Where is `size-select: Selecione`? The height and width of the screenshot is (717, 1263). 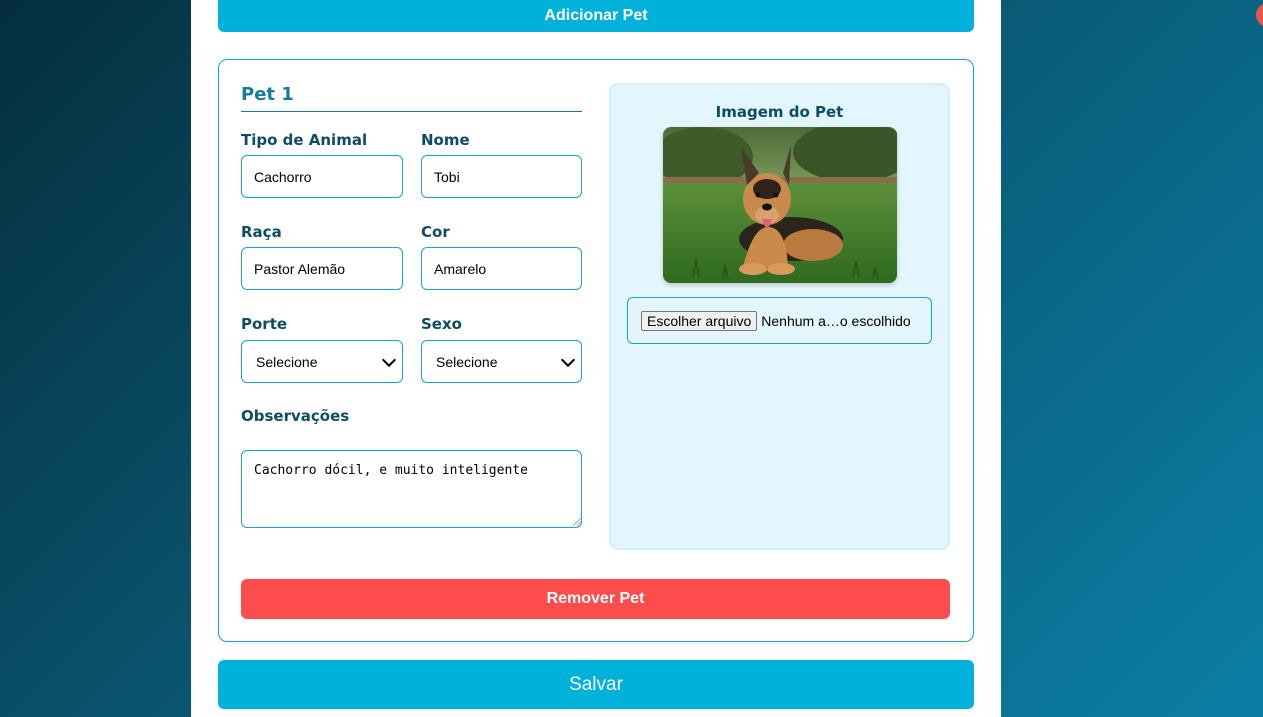
size-select: Selecione is located at coordinates (322, 361).